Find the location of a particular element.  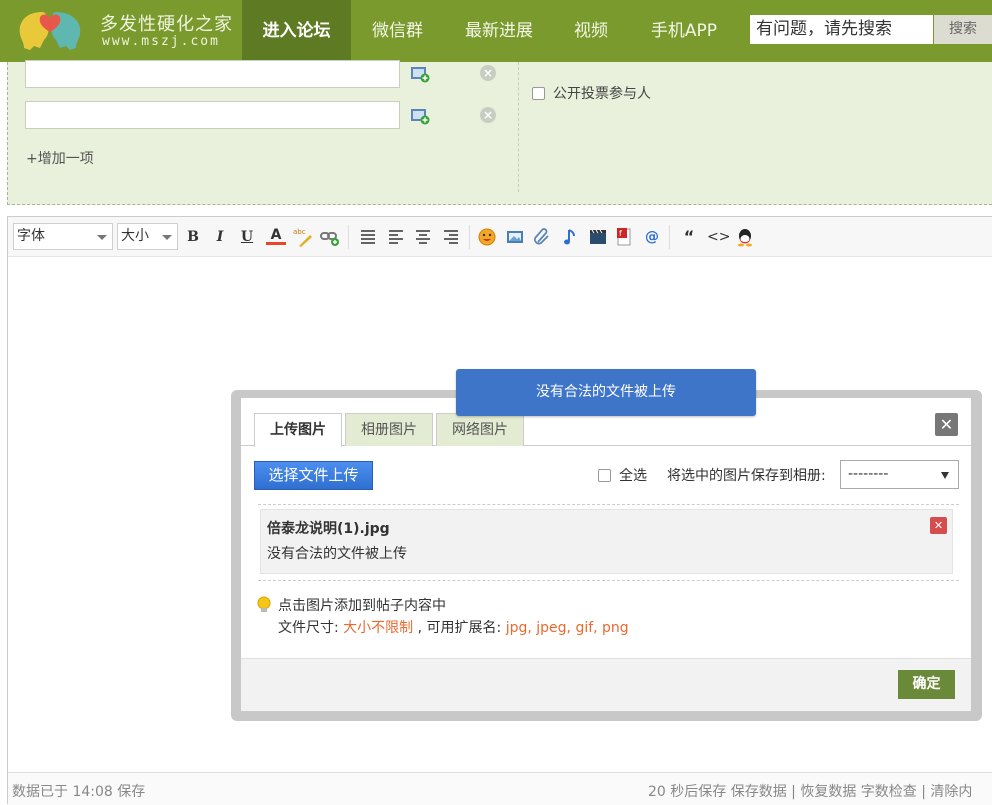

font-color-button: A is located at coordinates (276, 236).